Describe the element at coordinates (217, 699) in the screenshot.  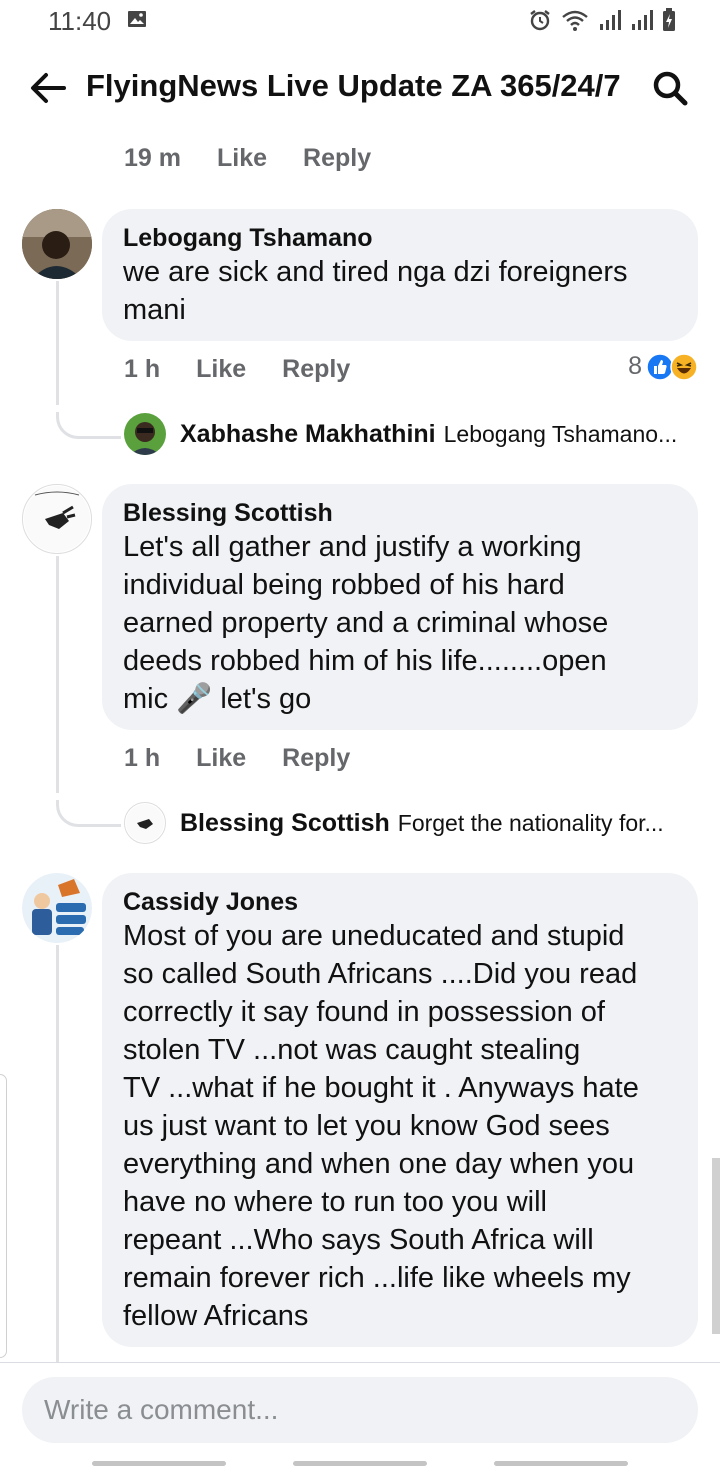
I see `comment-line: mic 🎤 let's go` at that location.